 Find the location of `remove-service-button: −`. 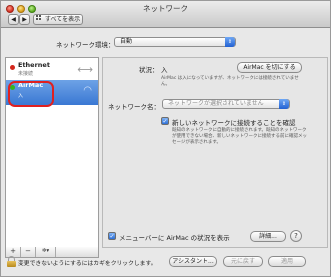

remove-service-button: − is located at coordinates (28, 252).